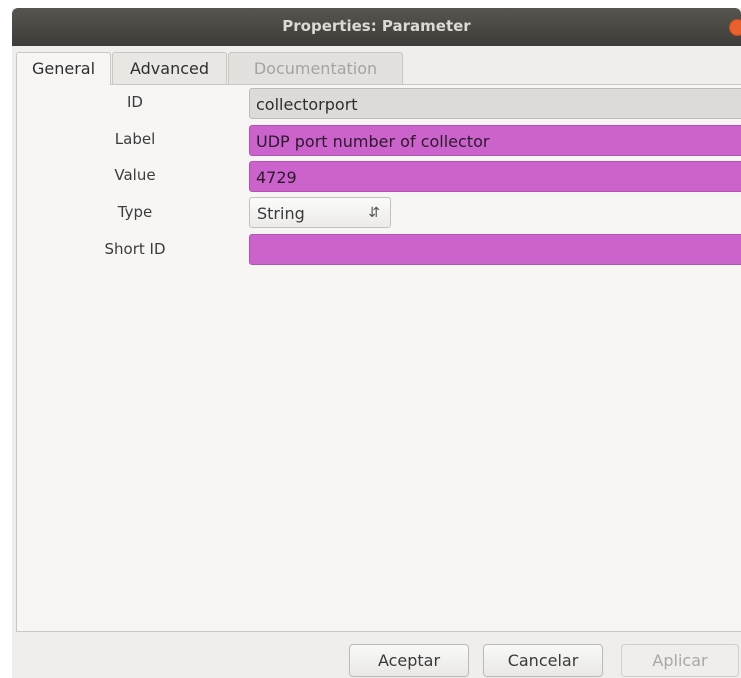 The height and width of the screenshot is (678, 741). I want to click on type-label: Type, so click(135, 212).